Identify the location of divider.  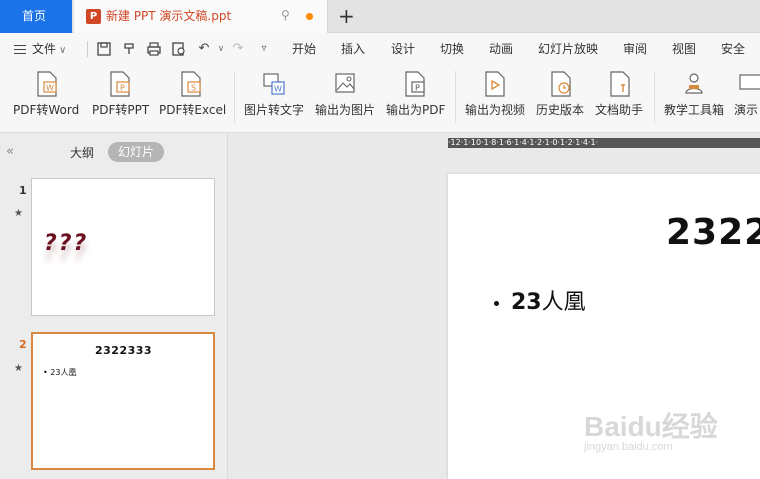
(87, 49).